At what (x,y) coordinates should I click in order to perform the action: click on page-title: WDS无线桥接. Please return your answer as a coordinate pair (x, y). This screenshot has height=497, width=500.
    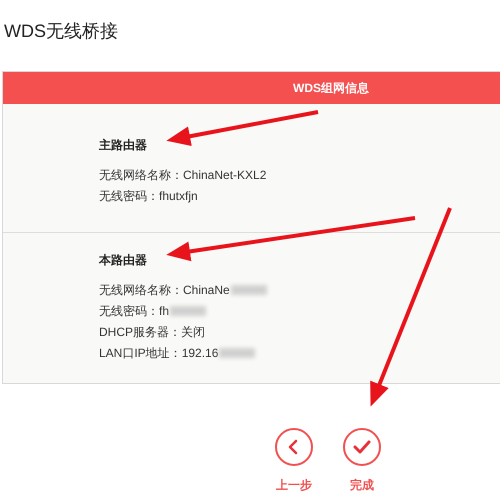
    Looking at the image, I should click on (61, 31).